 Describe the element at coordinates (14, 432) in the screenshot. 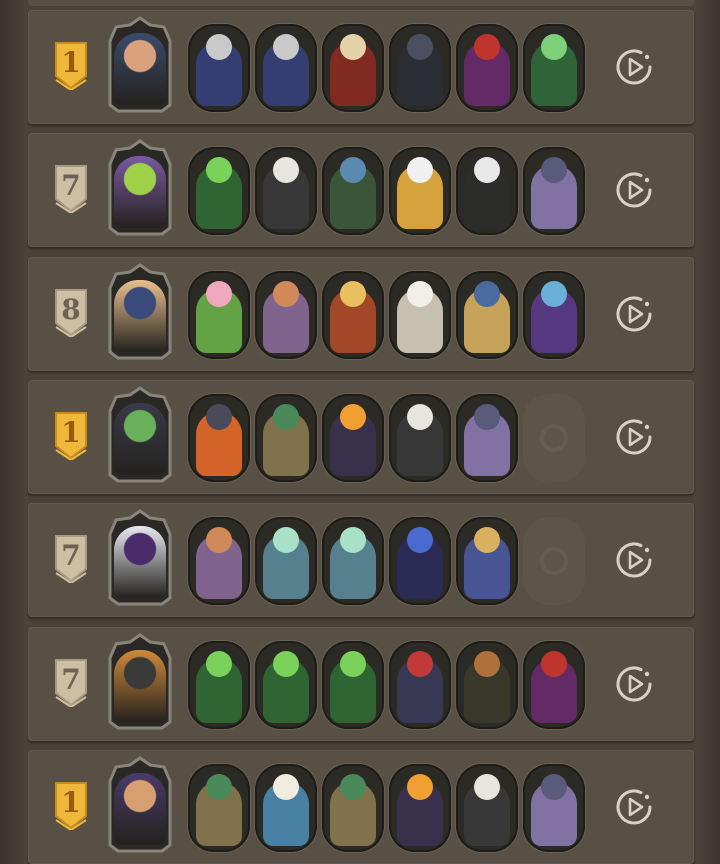

I see `background-left-edge` at that location.